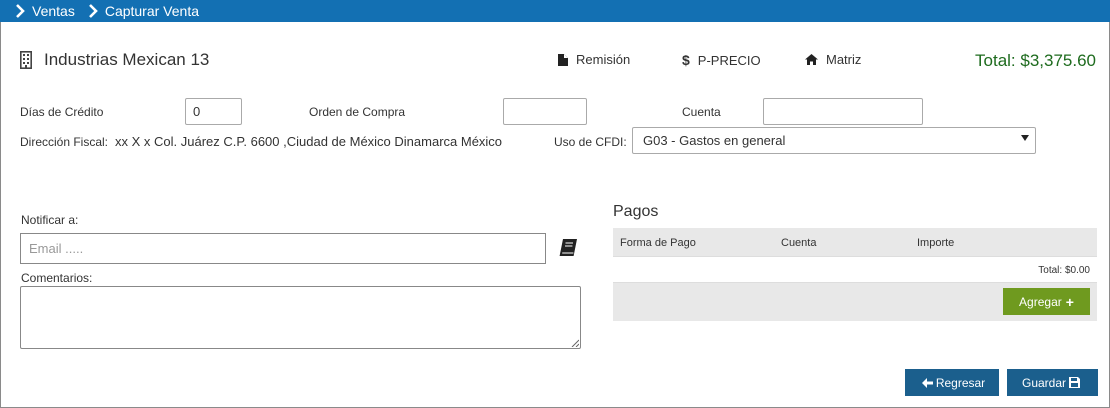 The width and height of the screenshot is (1110, 408). I want to click on breadcrumb-ventas: Ventas, so click(53, 11).